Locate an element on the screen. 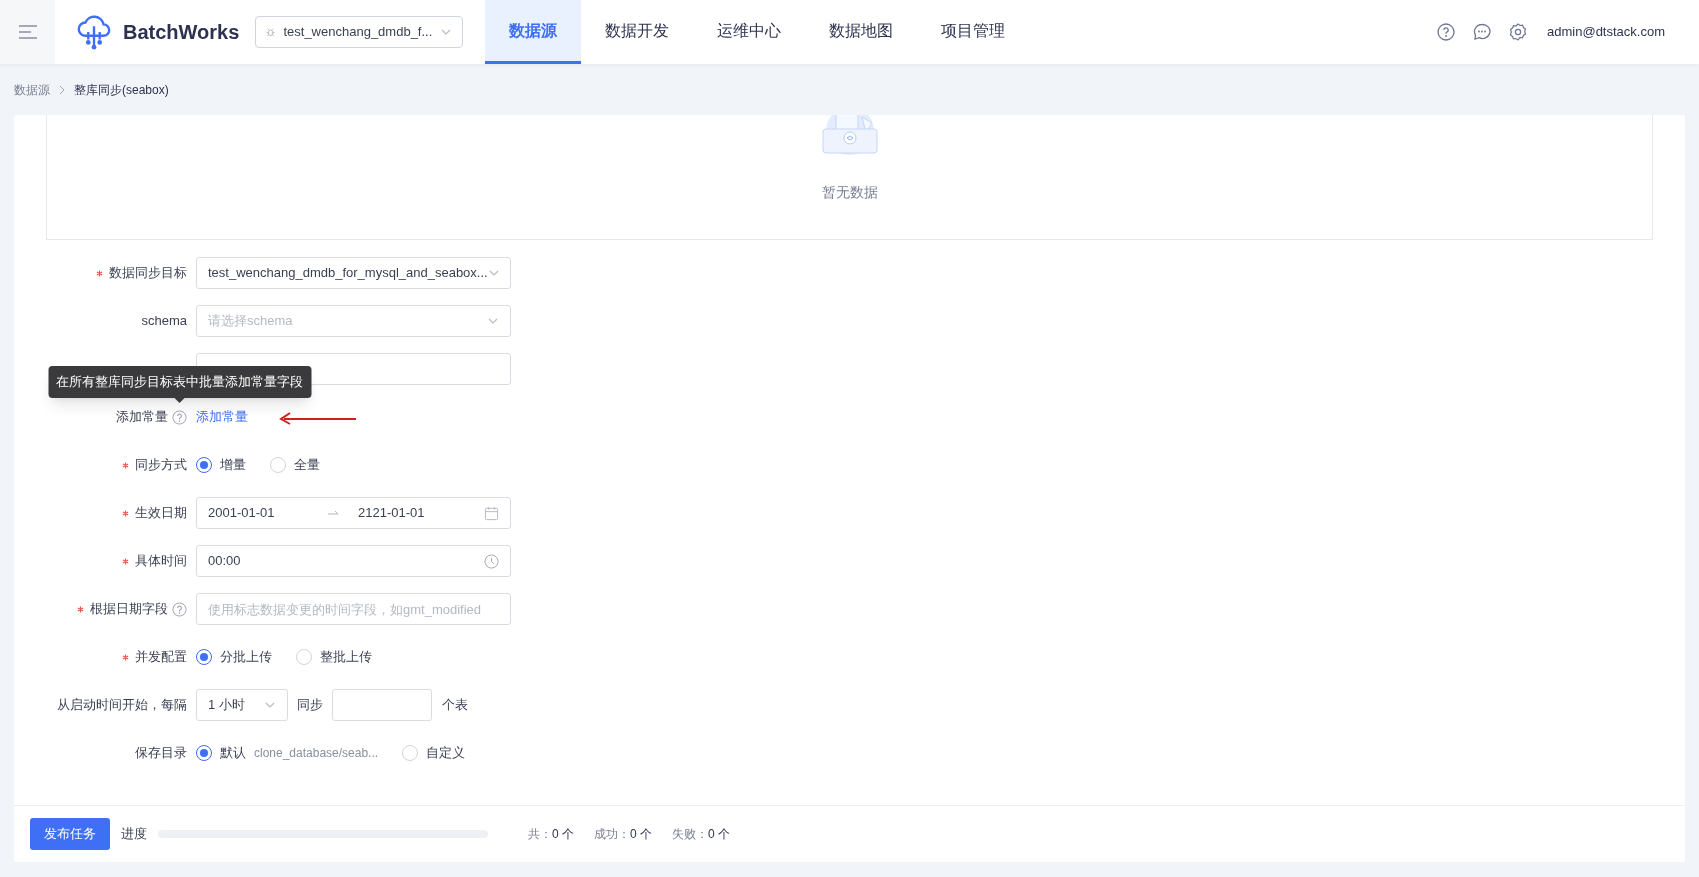 The image size is (1699, 877). input-field: 使用标志数据变更的时间字段，如gmt_modified is located at coordinates (353, 609).